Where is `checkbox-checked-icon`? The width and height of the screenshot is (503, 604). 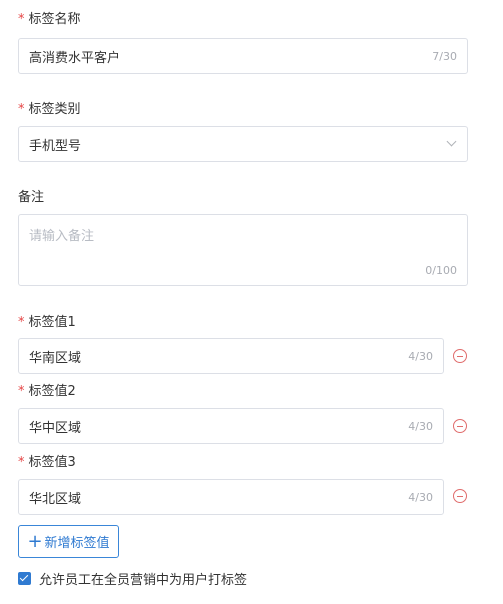
checkbox-checked-icon is located at coordinates (24, 578).